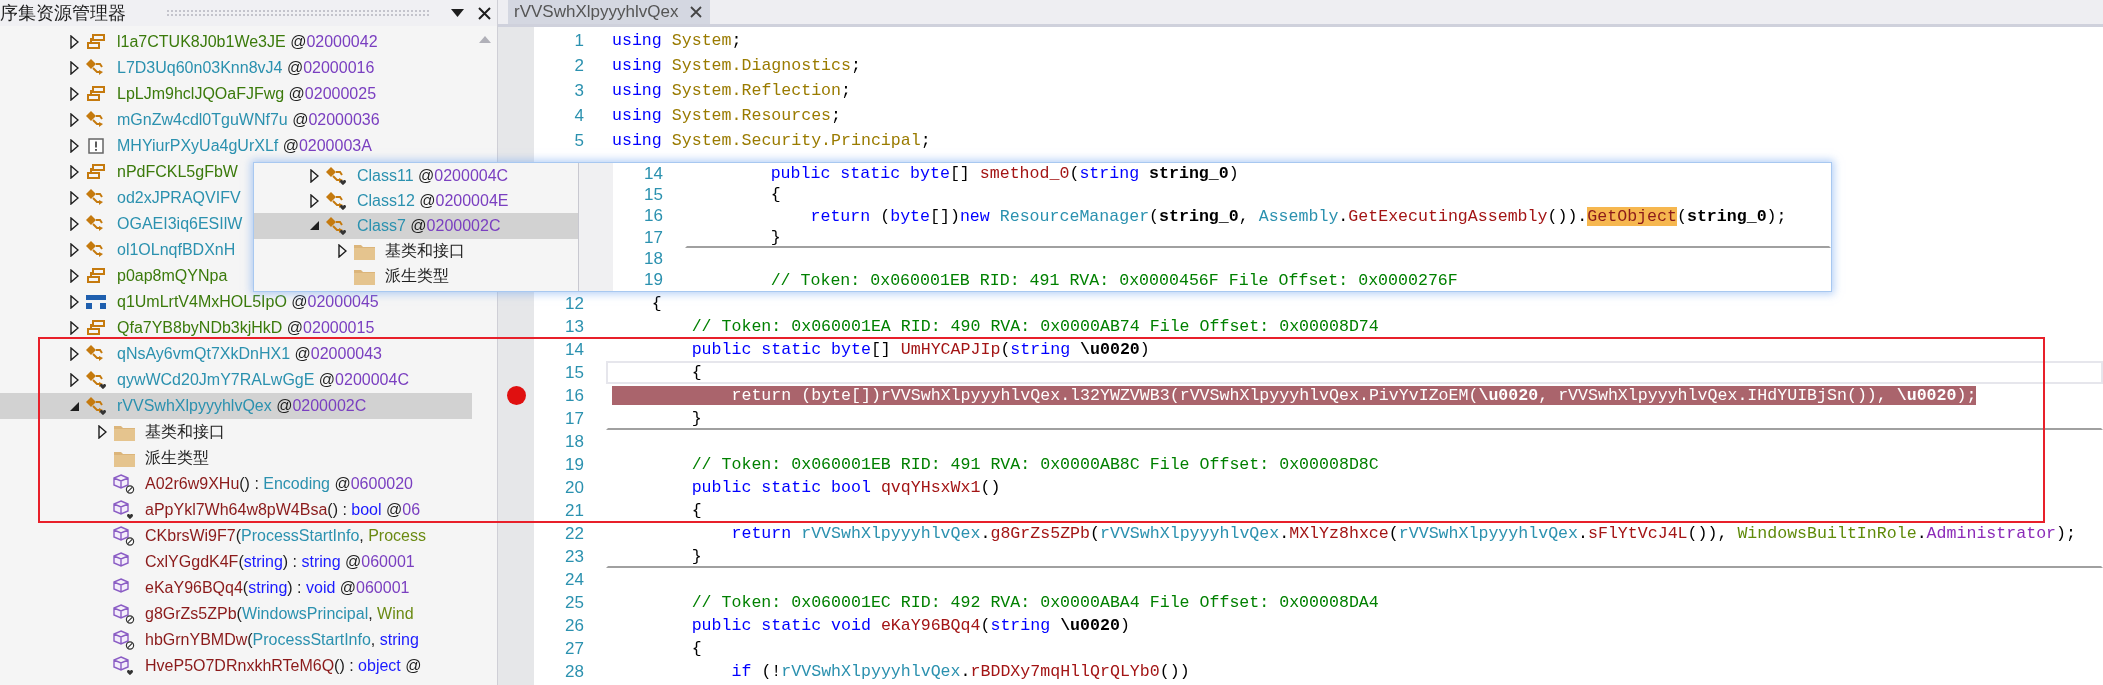 This screenshot has height=685, width=2103. I want to click on code-line: return (byte[])new ResourceManager(string_0, Assembly.GetExecutingAssembly()).GetObject(string_0);, so click(1298, 216).